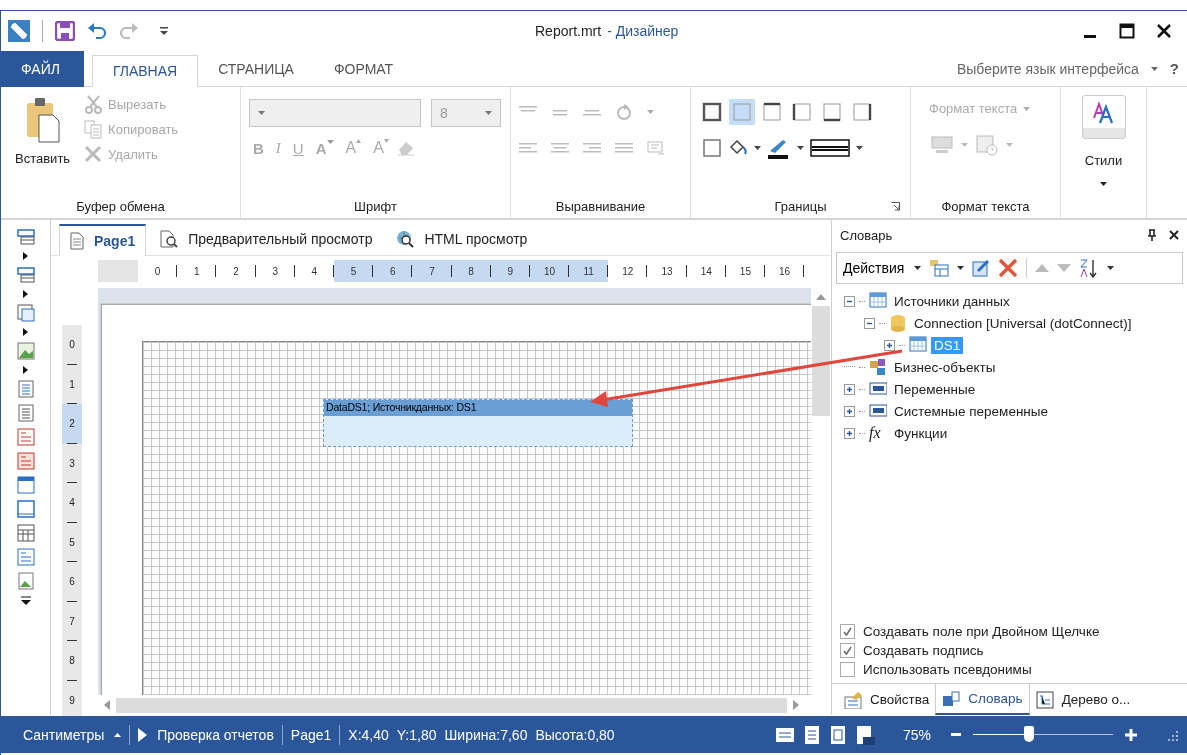 The width and height of the screenshot is (1187, 755). Describe the element at coordinates (25, 581) in the screenshot. I see `image-icon` at that location.